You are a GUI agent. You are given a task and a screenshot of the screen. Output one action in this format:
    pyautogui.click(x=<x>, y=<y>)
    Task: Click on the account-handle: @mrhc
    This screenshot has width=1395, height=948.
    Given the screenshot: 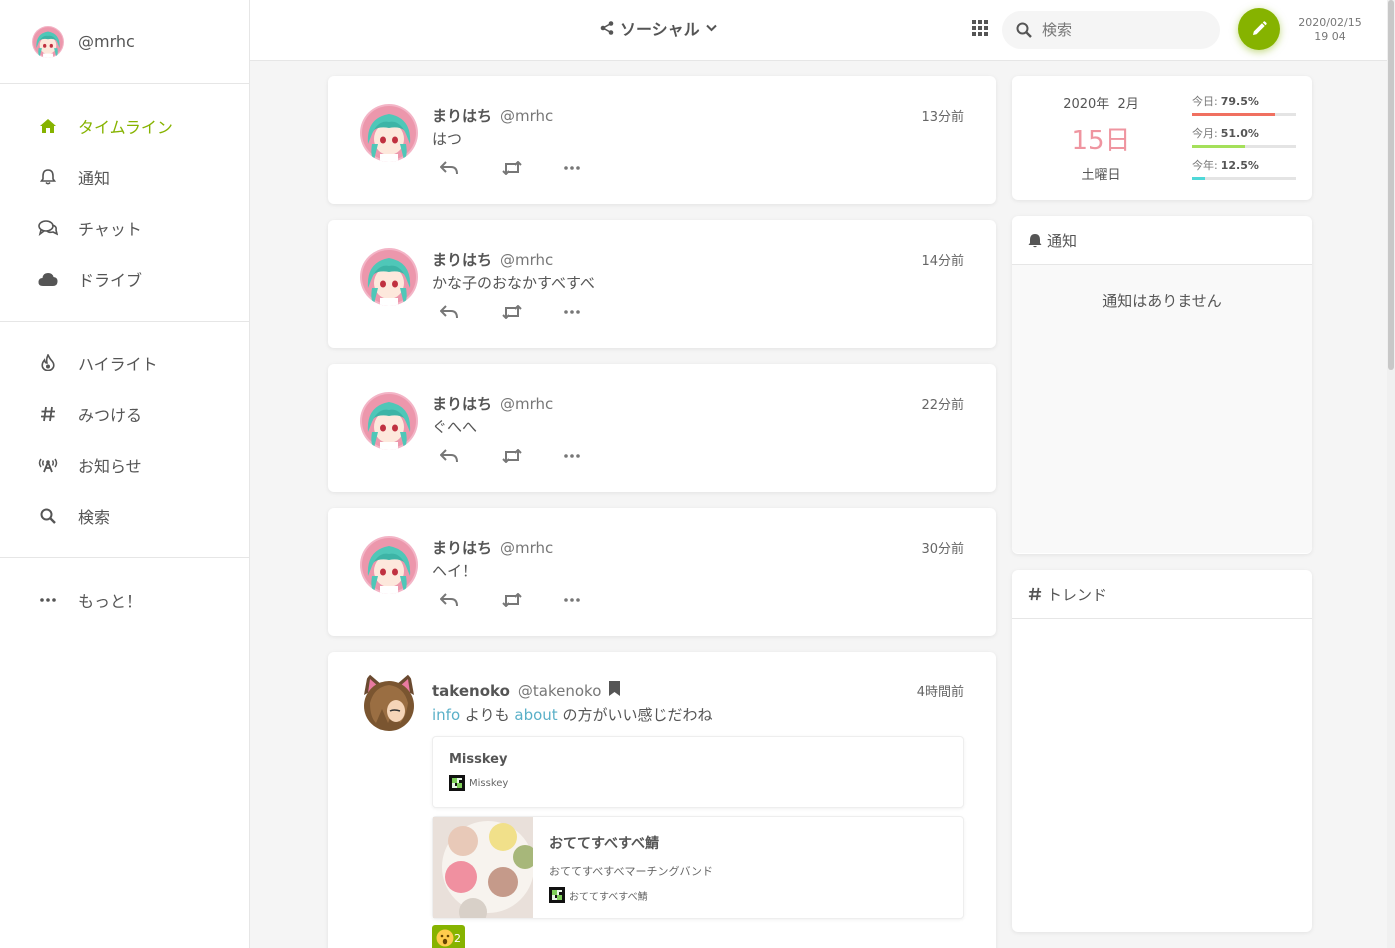 What is the action you would take?
    pyautogui.click(x=106, y=41)
    